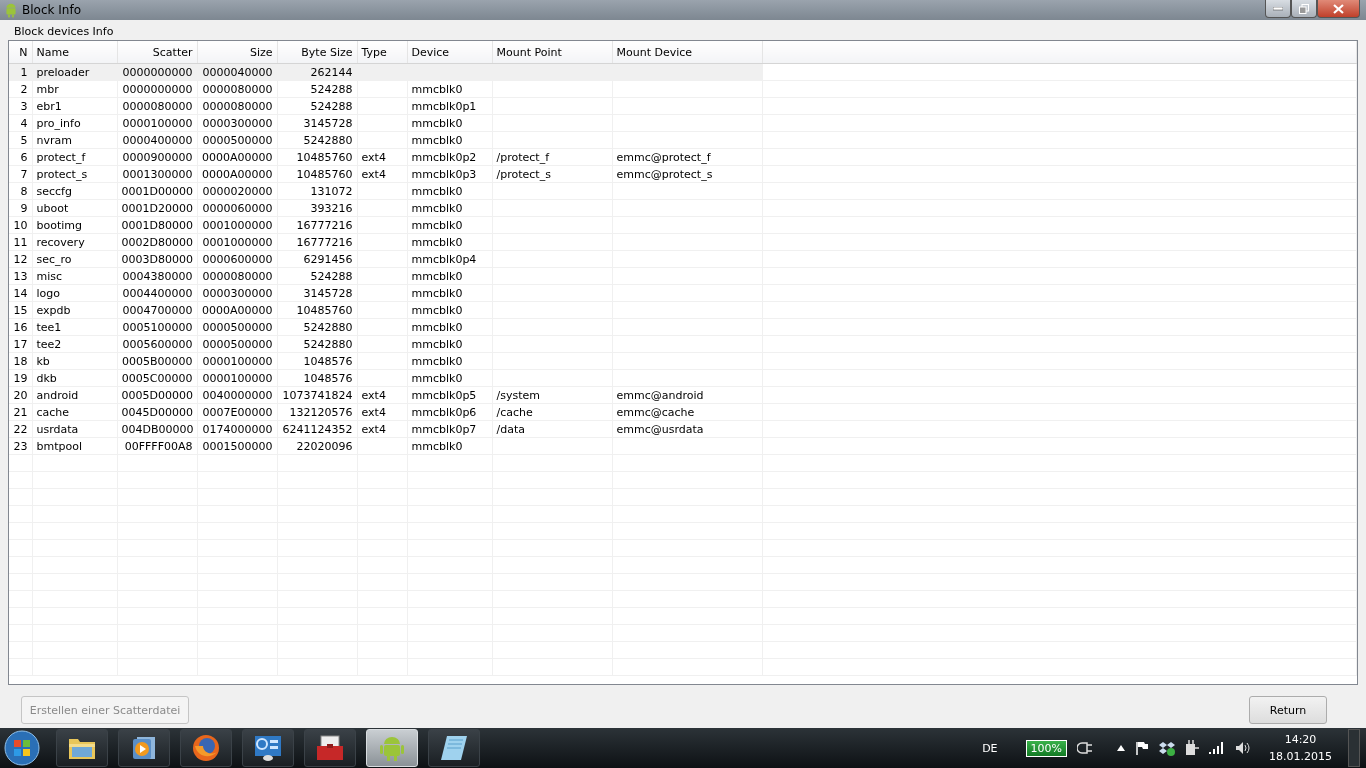 This screenshot has width=1366, height=768. Describe the element at coordinates (683, 89) in the screenshot. I see `table-row: 2 mbr 0000000000 0000080000 524288 mmcblk0` at that location.